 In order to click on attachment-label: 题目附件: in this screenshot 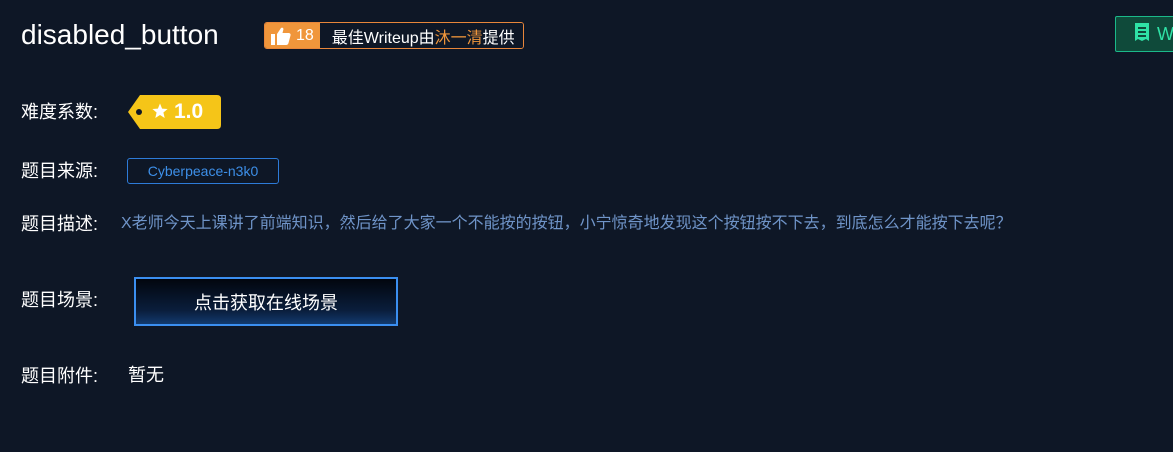, I will do `click(60, 376)`.